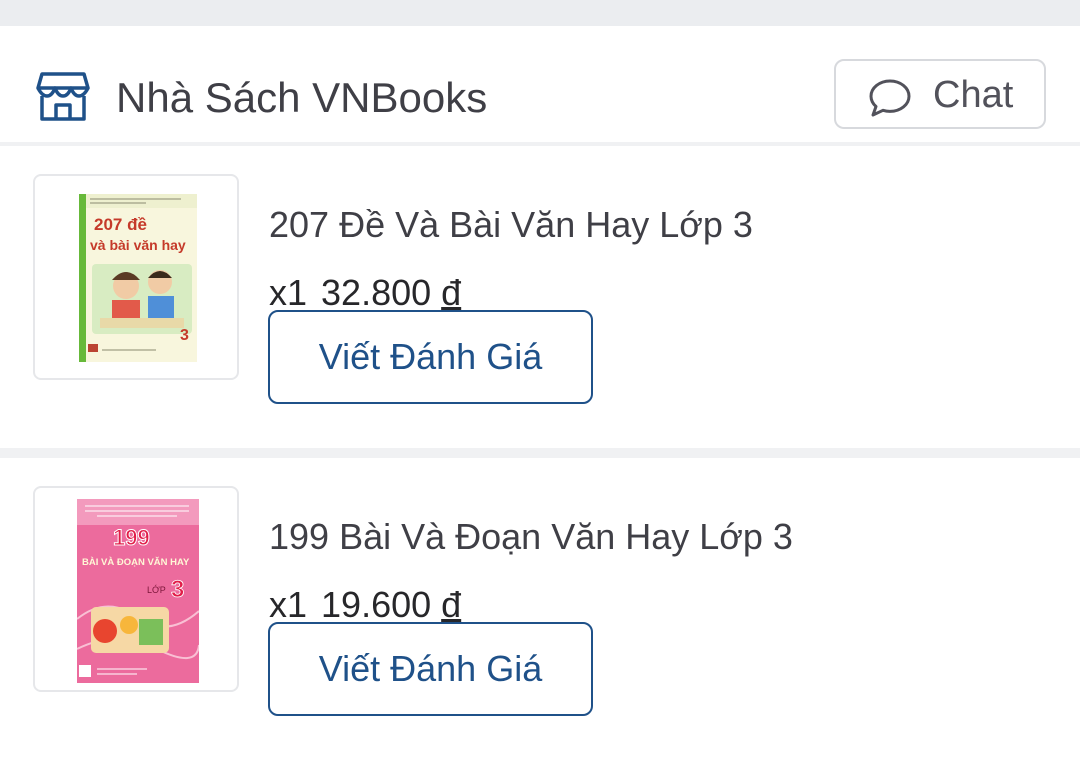 This screenshot has width=1080, height=763. What do you see at coordinates (141, 278) in the screenshot?
I see `book-cover-art: 207 đề và bài văn hay 3` at bounding box center [141, 278].